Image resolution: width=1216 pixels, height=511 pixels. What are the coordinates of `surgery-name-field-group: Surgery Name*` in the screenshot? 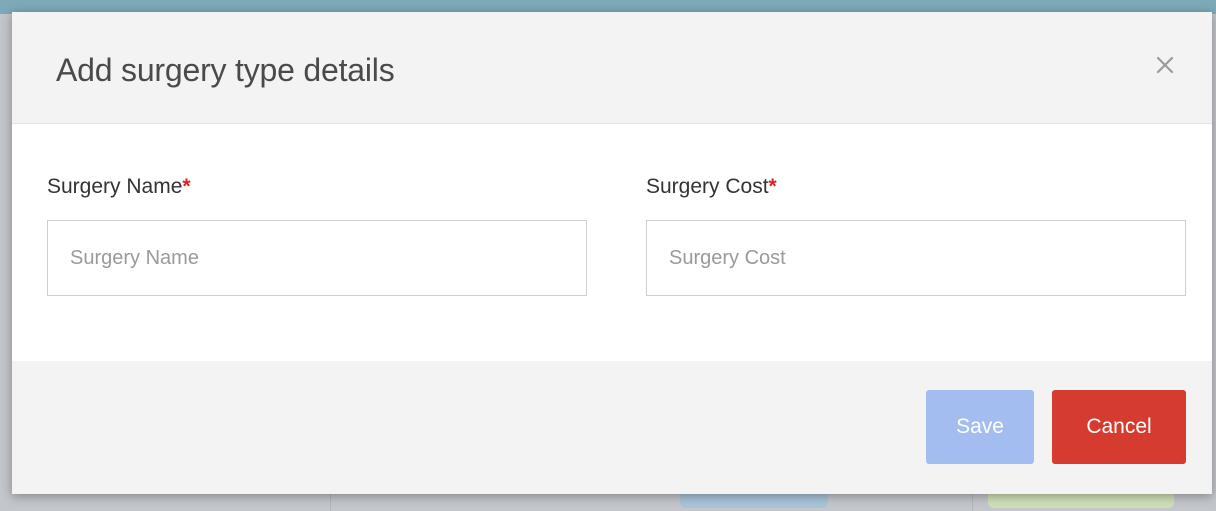 It's located at (317, 235).